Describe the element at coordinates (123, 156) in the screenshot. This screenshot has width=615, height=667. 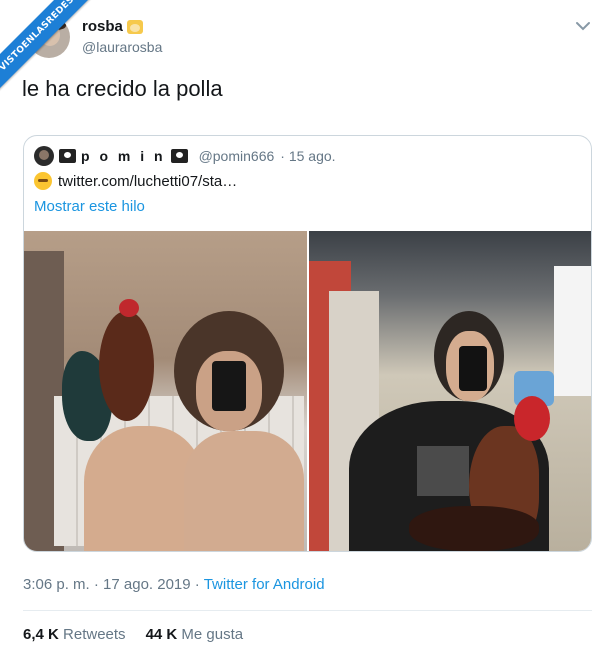
I see `quoted-name: p o m i n` at that location.